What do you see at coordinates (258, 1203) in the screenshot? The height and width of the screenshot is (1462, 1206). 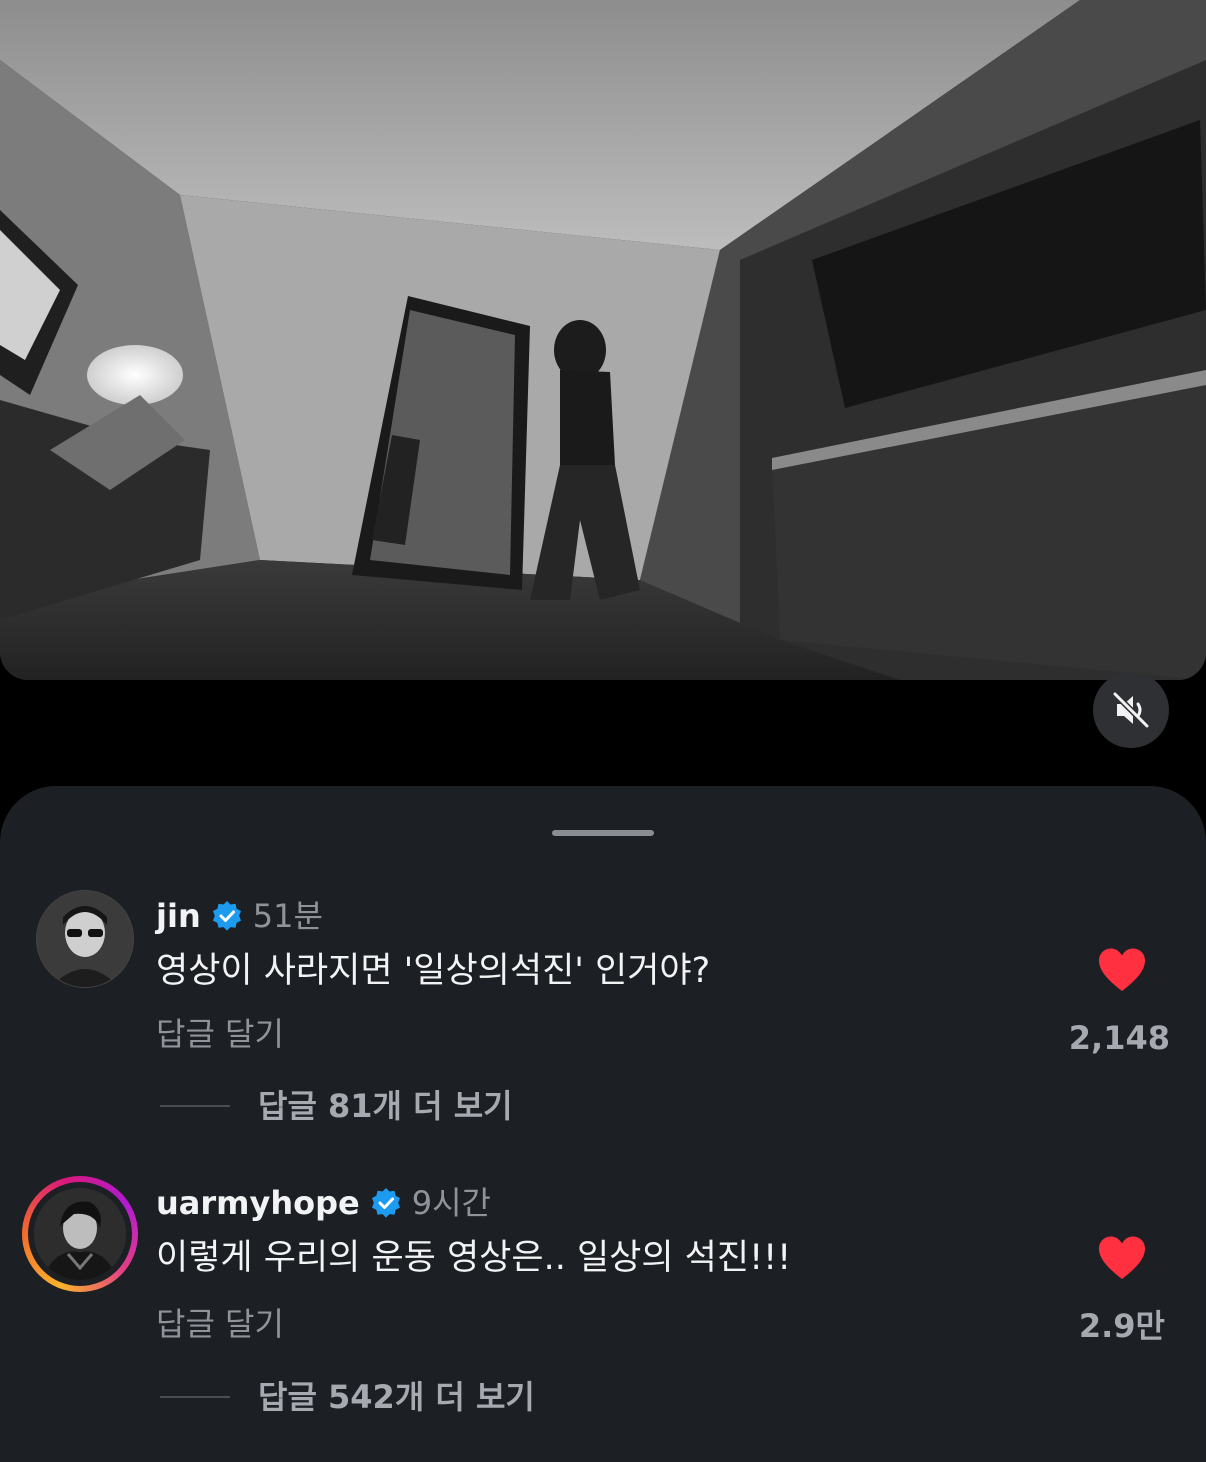 I see `username: uarmyhope` at bounding box center [258, 1203].